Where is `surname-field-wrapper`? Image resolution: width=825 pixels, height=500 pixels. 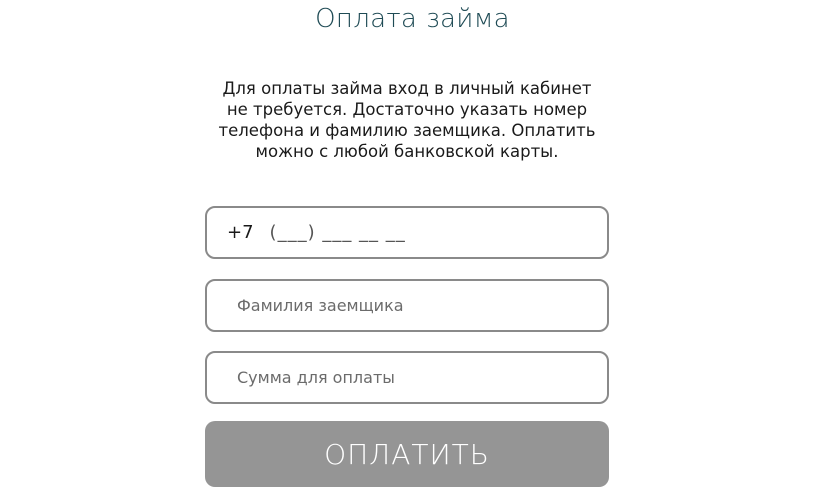
surname-field-wrapper is located at coordinates (407, 305).